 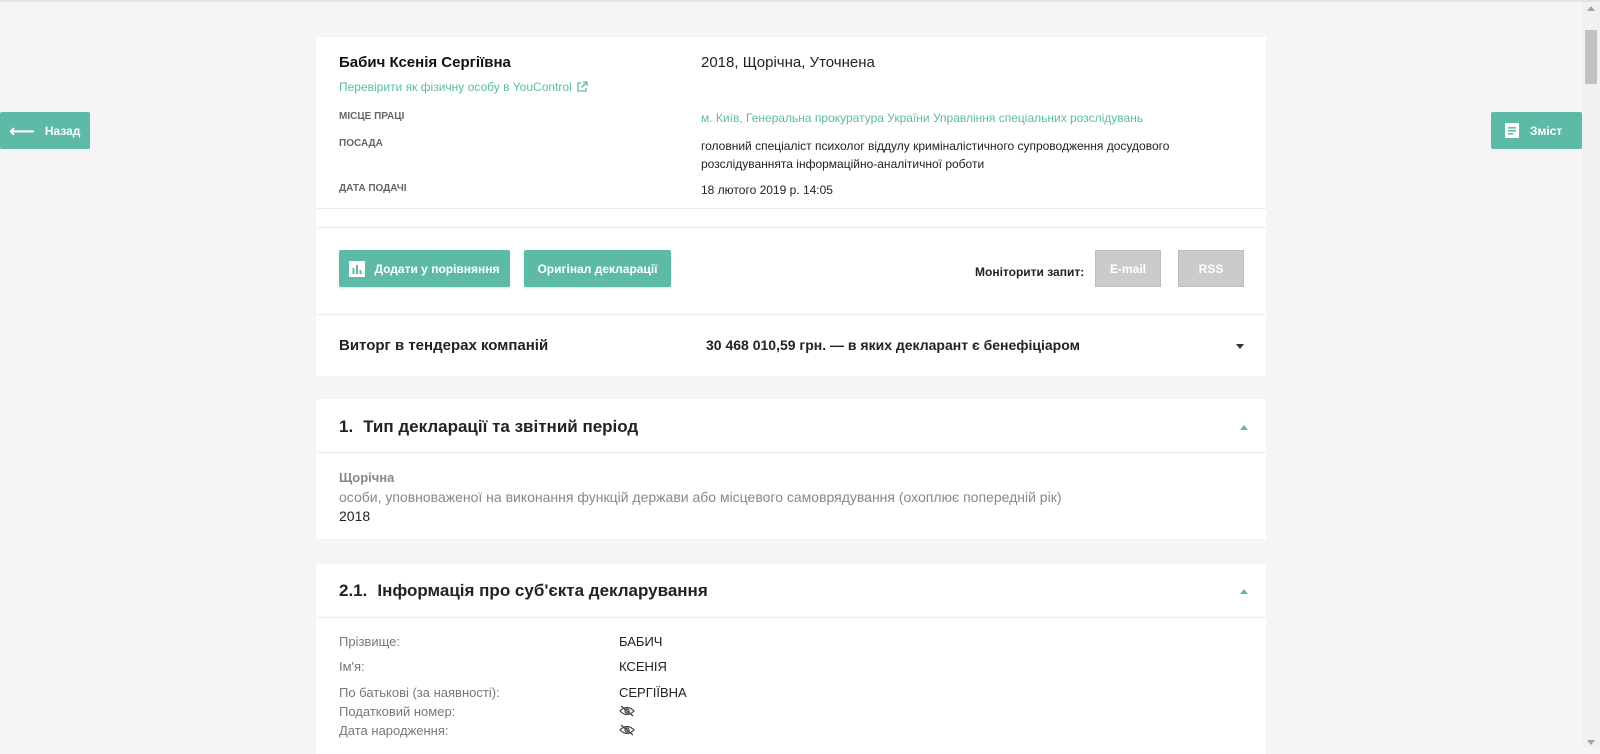 I want to click on email-monitor-label: E-mail, so click(x=1127, y=268).